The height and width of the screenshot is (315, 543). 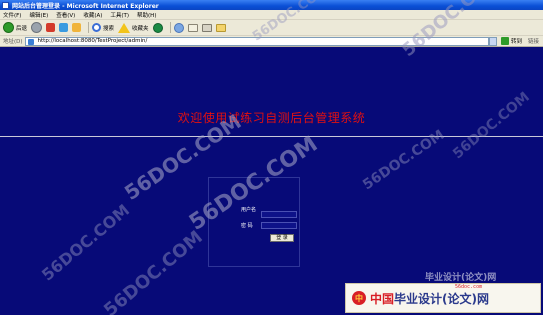 I want to click on mail-icon, so click(x=192, y=27).